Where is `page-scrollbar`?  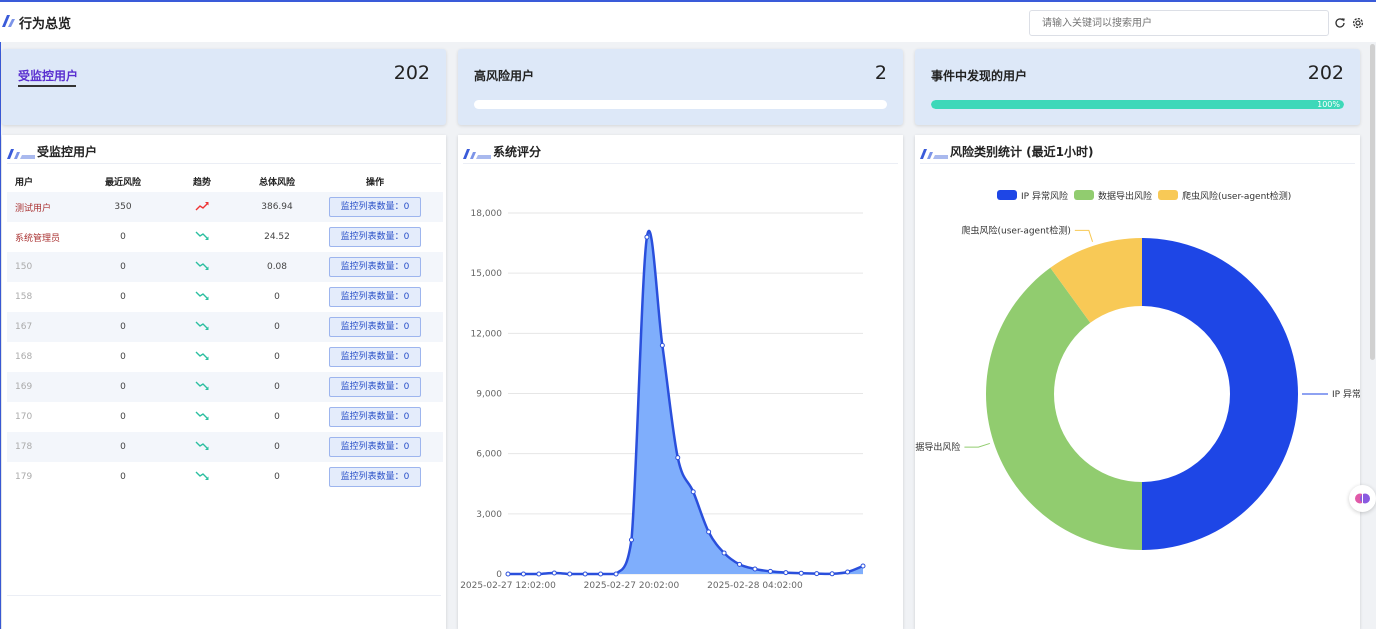
page-scrollbar is located at coordinates (1372, 202).